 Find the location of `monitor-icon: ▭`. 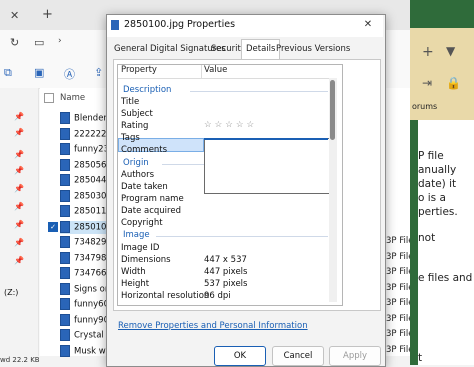

monitor-icon: ▭ is located at coordinates (39, 42).